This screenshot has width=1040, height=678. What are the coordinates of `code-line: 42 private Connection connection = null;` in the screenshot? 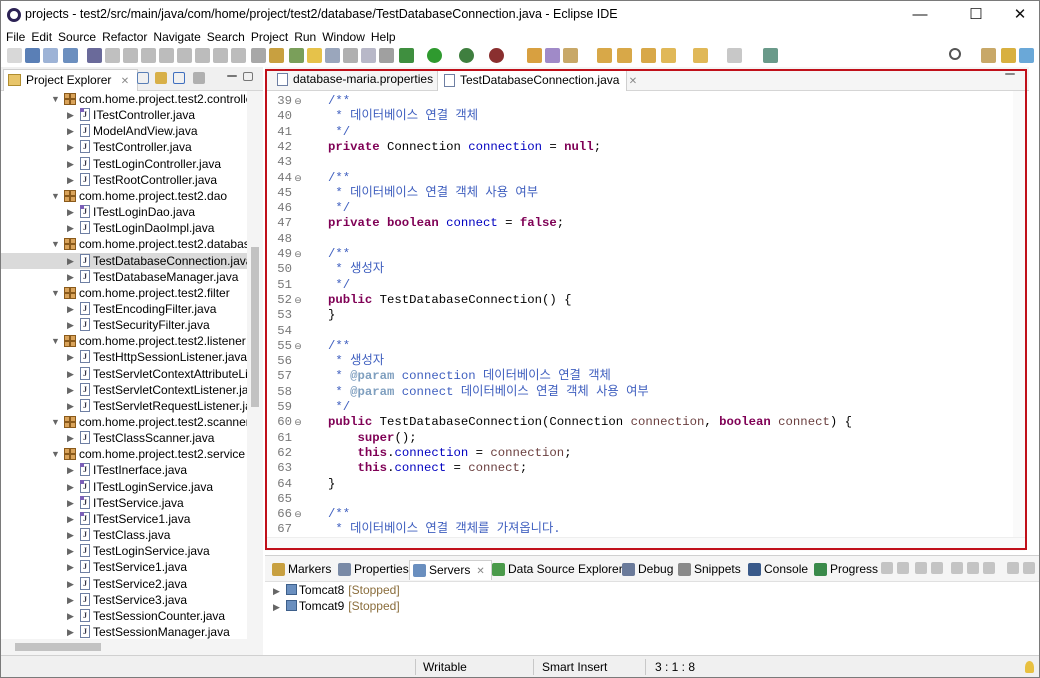 It's located at (433, 147).